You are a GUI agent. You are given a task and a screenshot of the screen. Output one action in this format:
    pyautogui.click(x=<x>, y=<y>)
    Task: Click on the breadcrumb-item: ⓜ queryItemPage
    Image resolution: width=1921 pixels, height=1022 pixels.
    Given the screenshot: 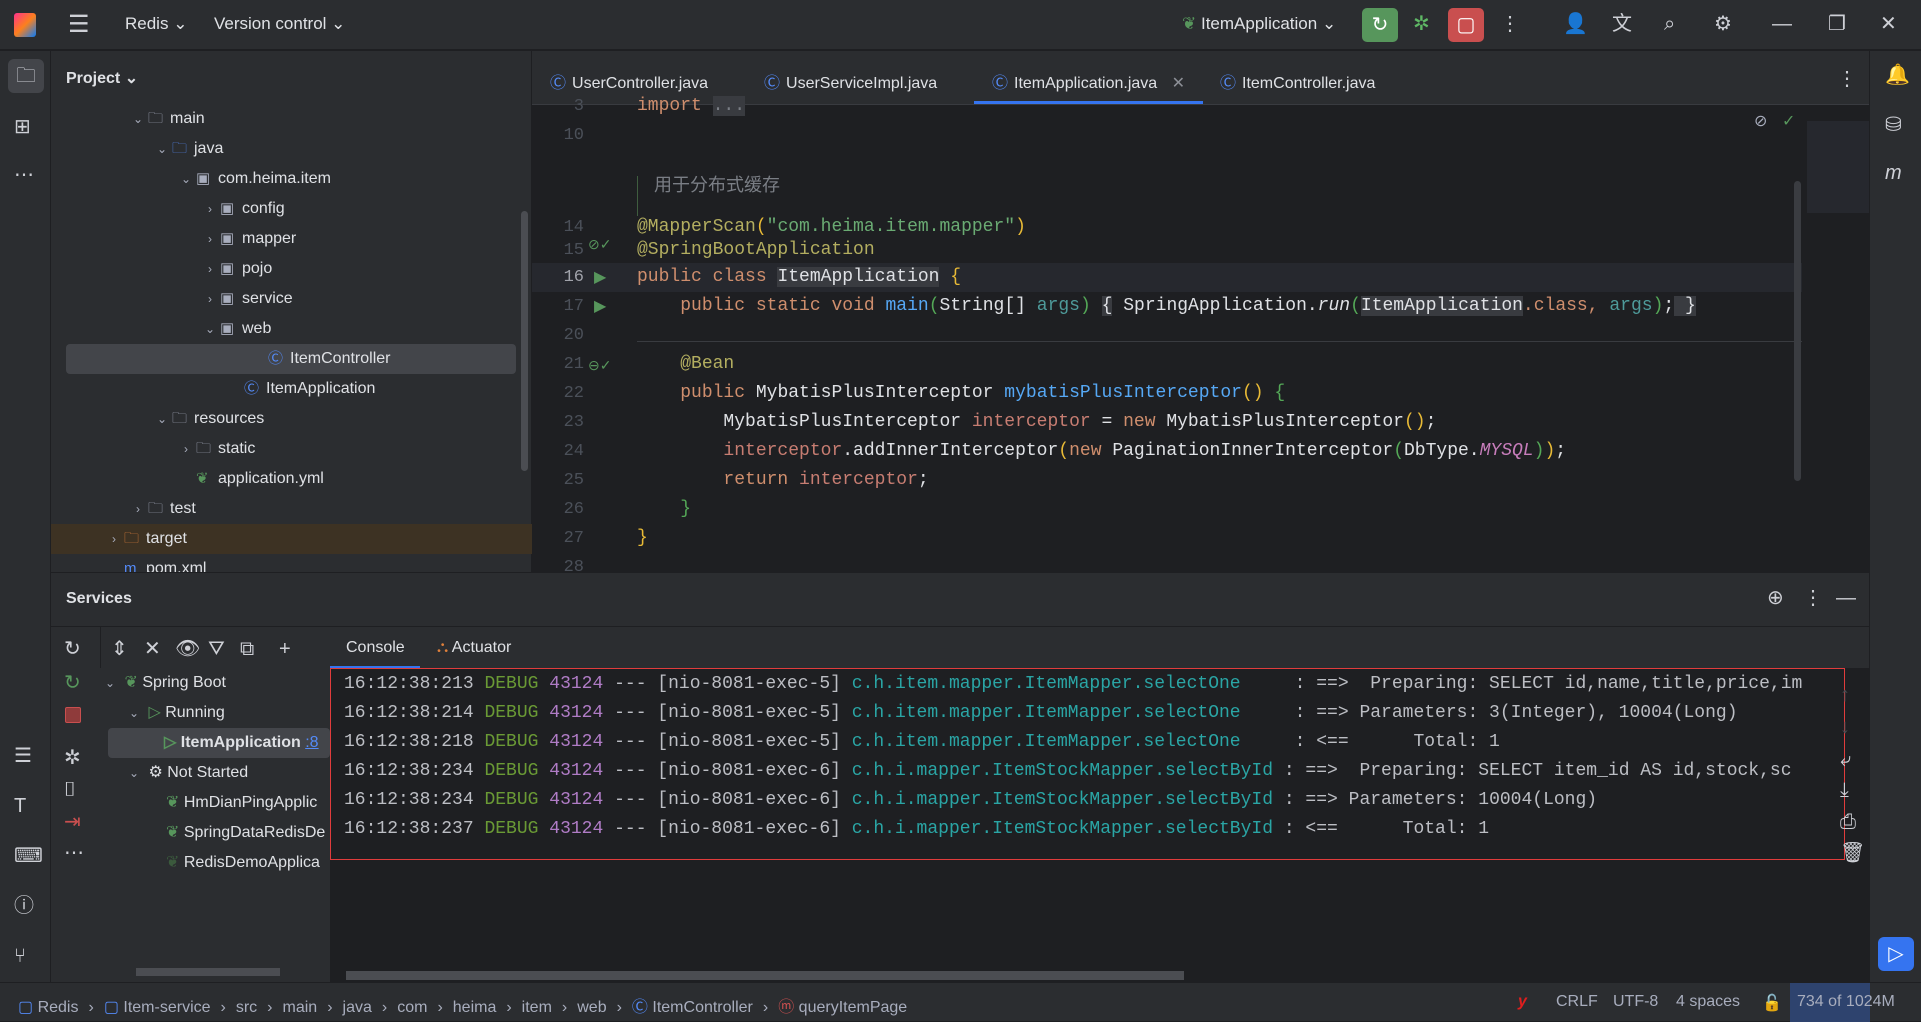 What is the action you would take?
    pyautogui.click(x=842, y=1007)
    